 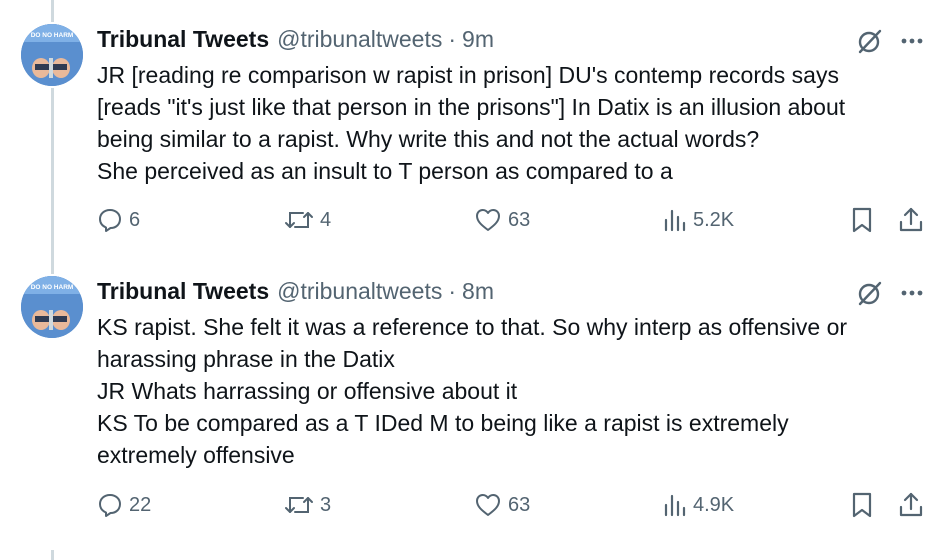 I want to click on reply-count: 6, so click(x=135, y=219).